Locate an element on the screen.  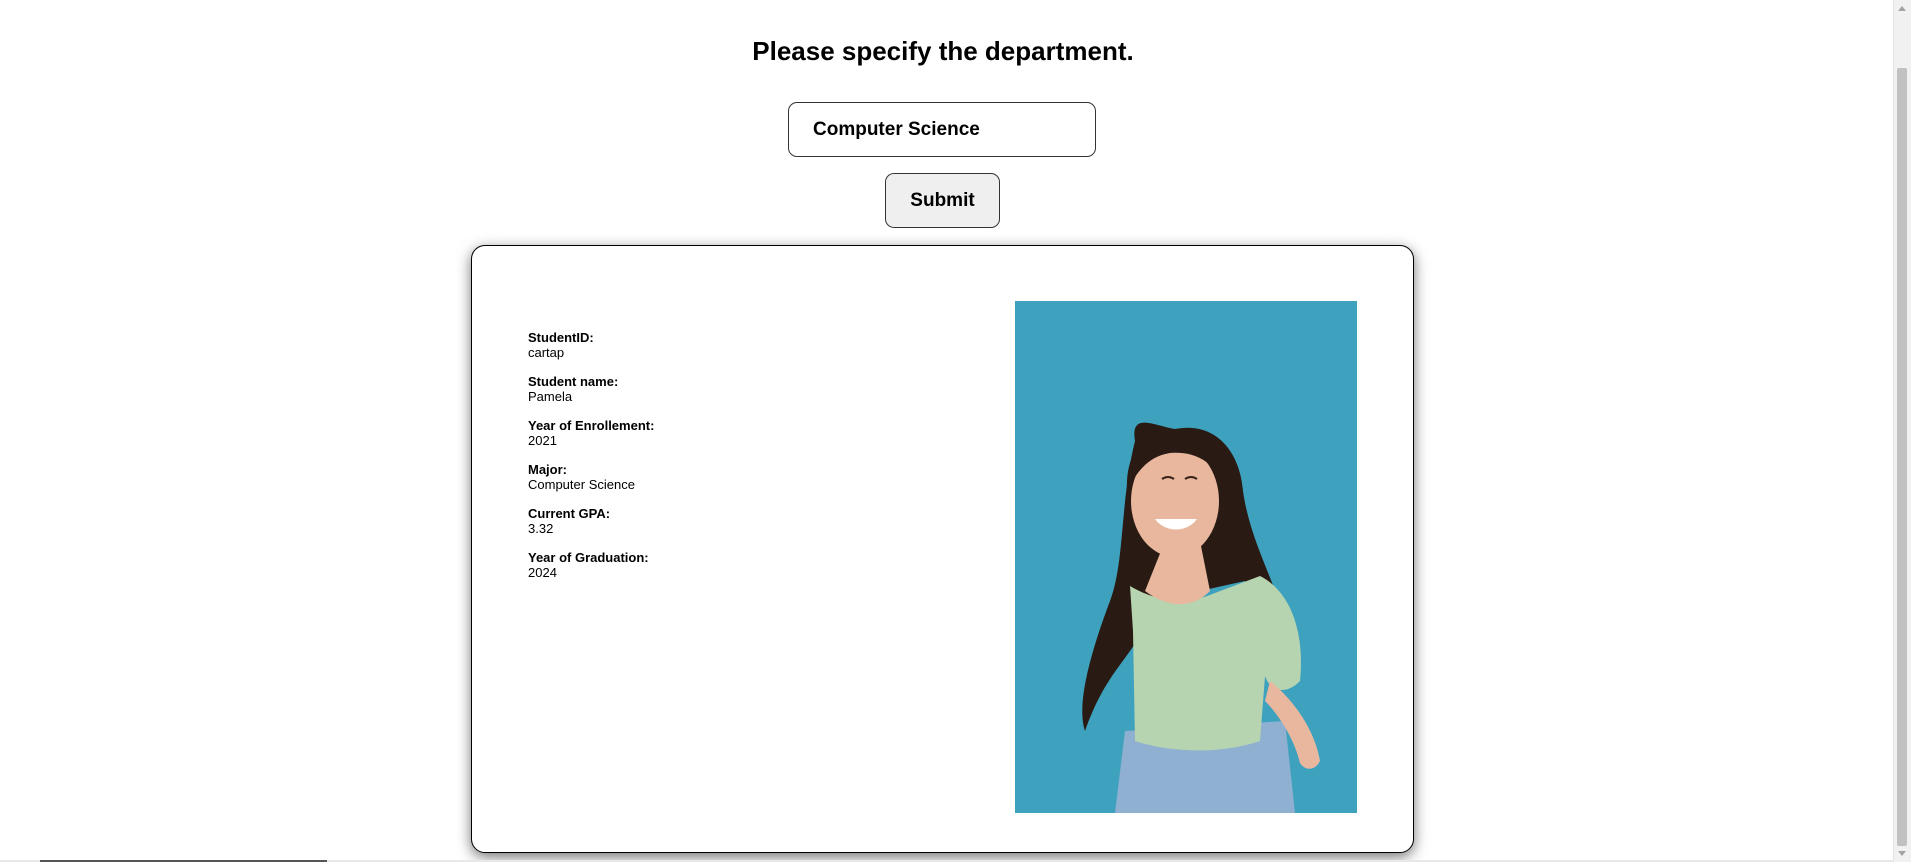
field-student-name: Student name: Pamela is located at coordinates (591, 389).